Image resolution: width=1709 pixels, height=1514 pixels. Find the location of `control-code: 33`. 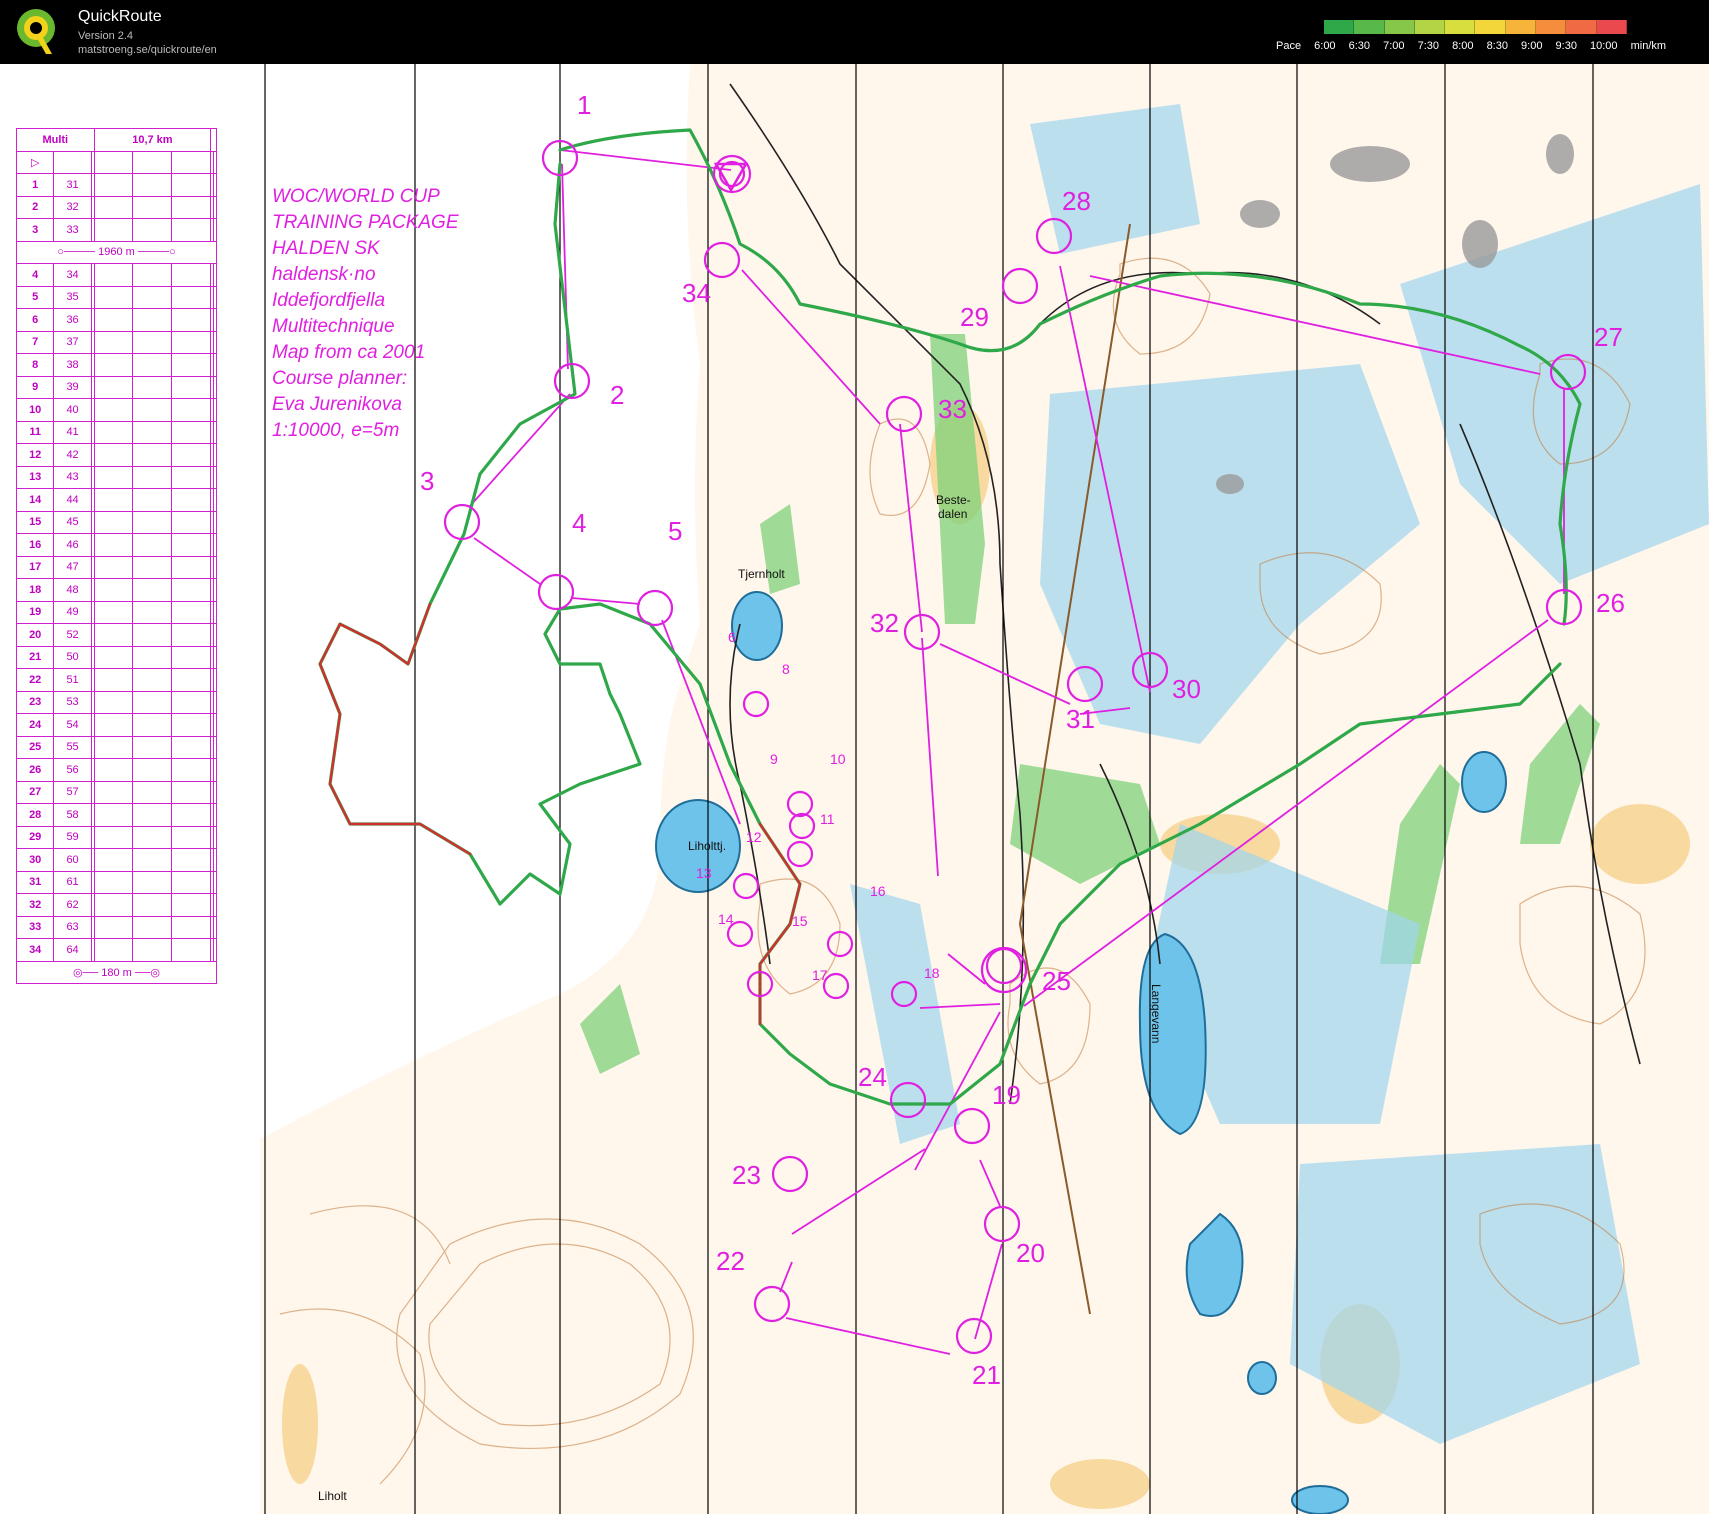

control-code: 33 is located at coordinates (72, 230).